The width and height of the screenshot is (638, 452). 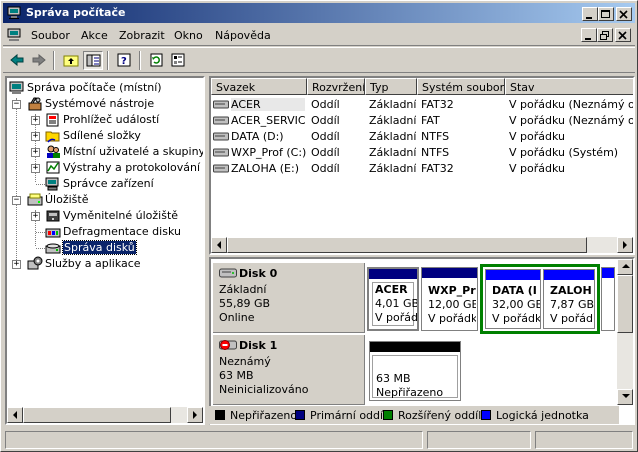 What do you see at coordinates (391, 86) in the screenshot?
I see `column-header-typ: Typ` at bounding box center [391, 86].